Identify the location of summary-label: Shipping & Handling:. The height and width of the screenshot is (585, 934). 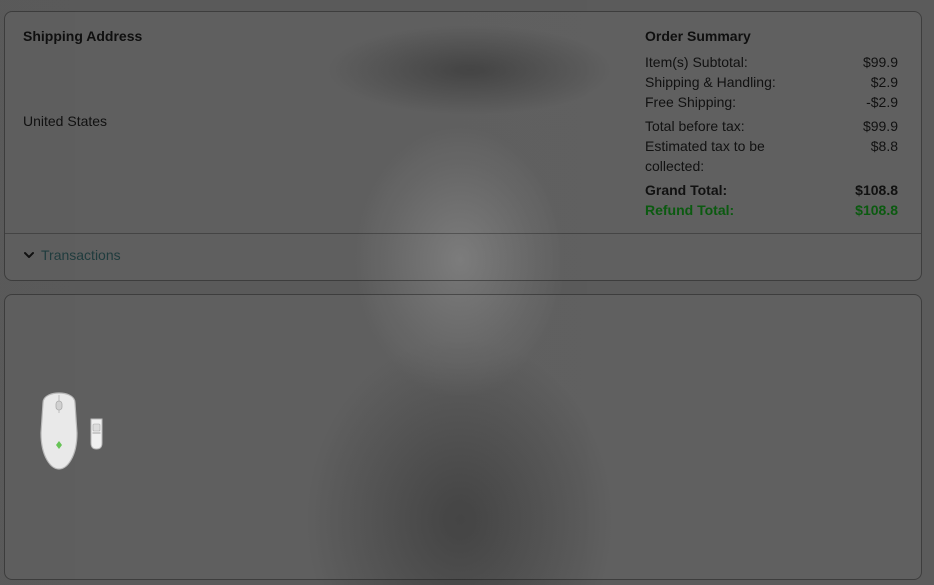
(710, 82).